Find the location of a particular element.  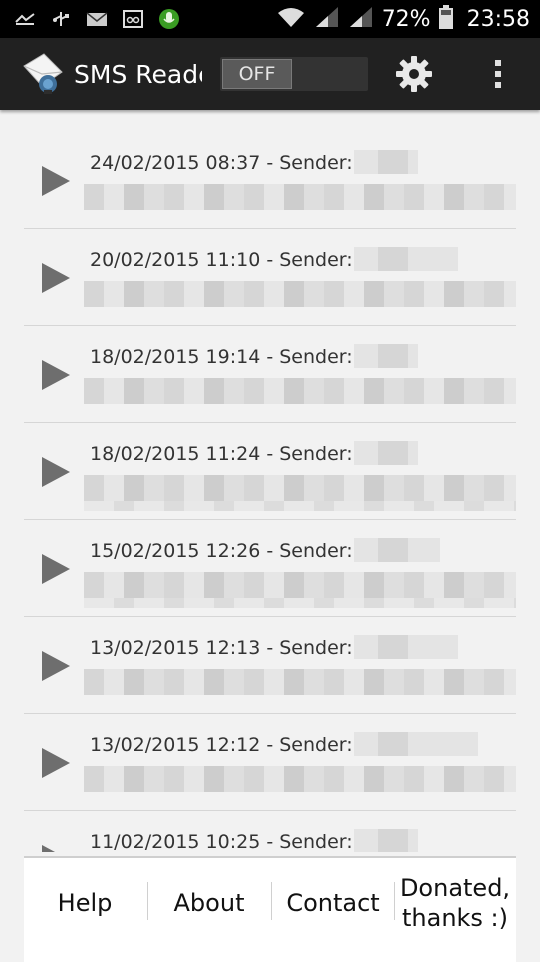

toggle-label: OFF is located at coordinates (257, 74).